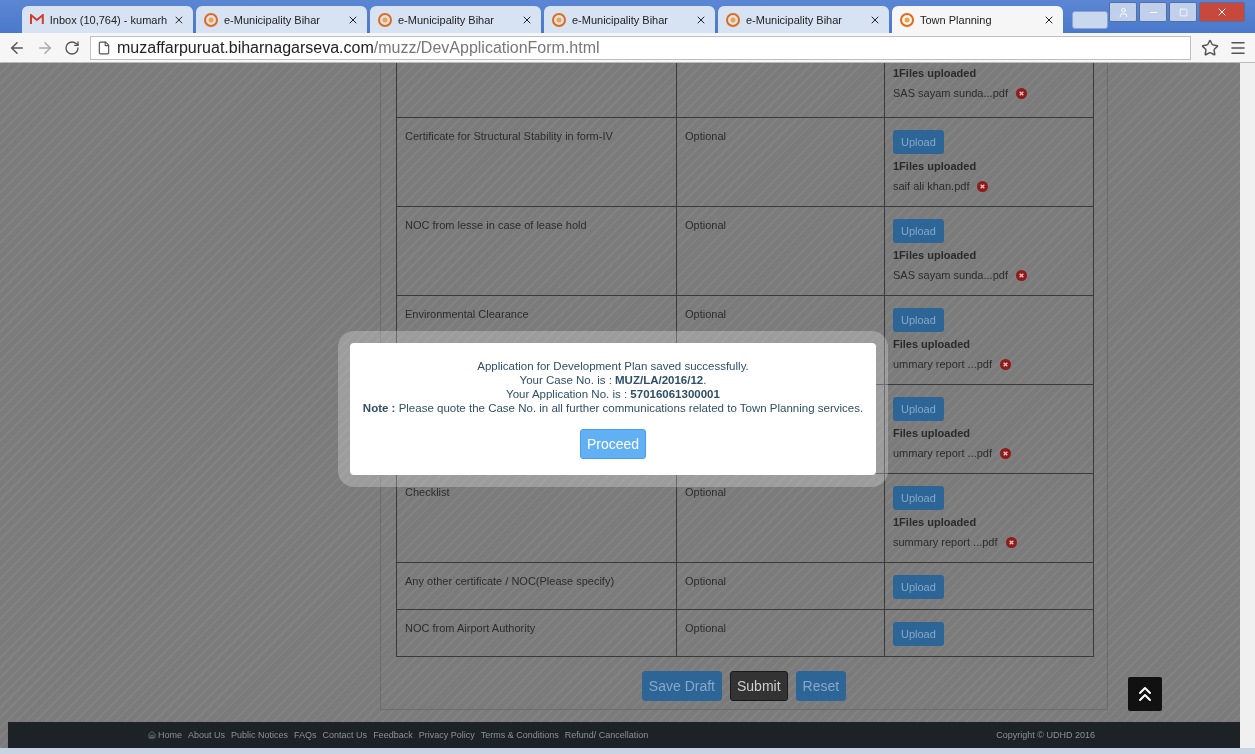 The image size is (1255, 754). Describe the element at coordinates (496, 225) in the screenshot. I see `document-name: NOC from lesse in case of lease hold` at that location.